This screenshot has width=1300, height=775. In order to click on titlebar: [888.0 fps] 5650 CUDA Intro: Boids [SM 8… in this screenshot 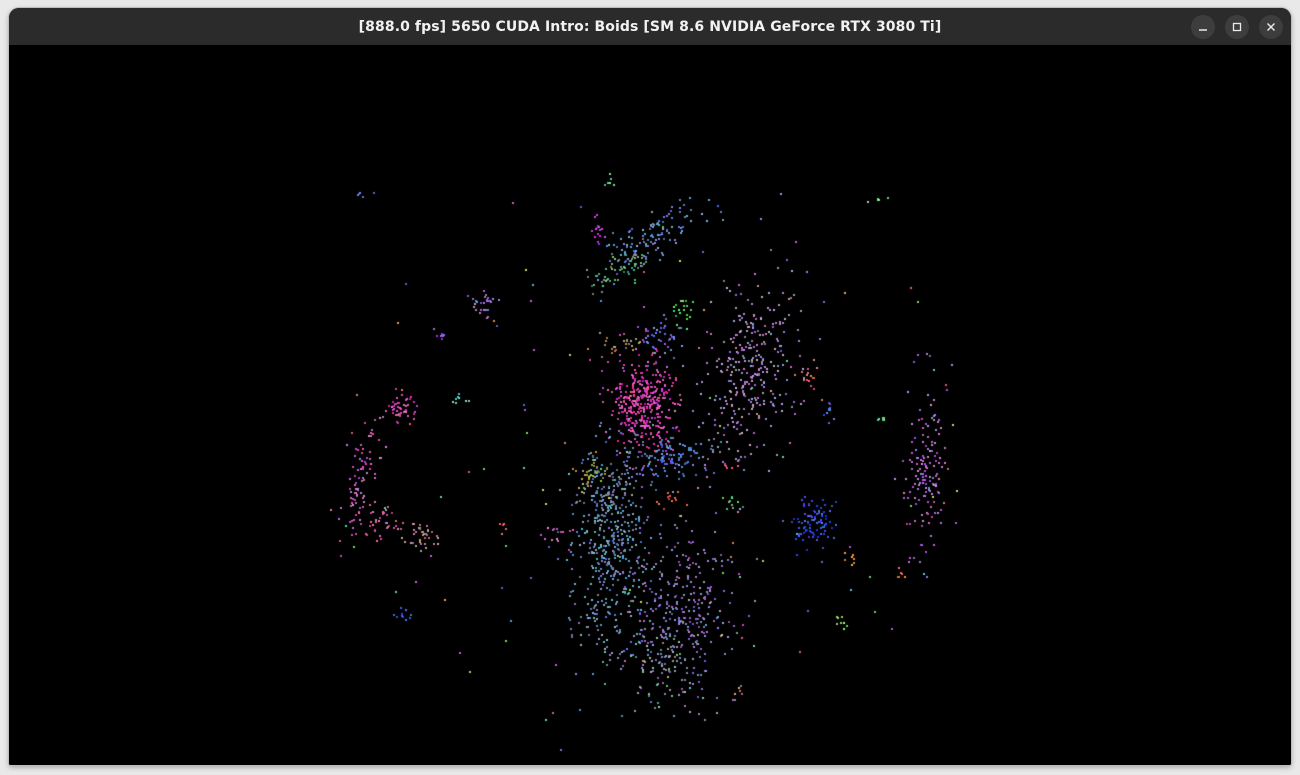, I will do `click(650, 27)`.